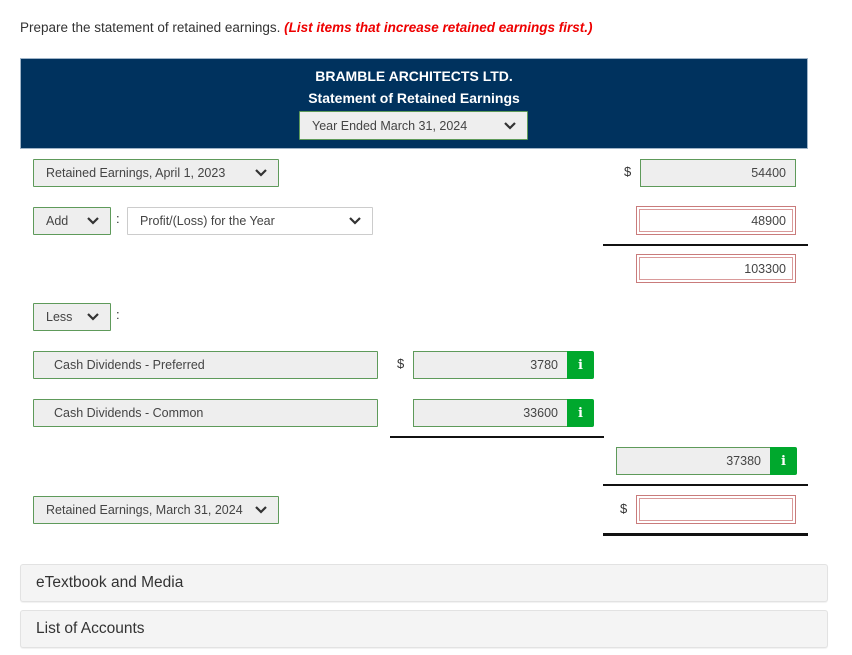 The width and height of the screenshot is (852, 655). What do you see at coordinates (414, 76) in the screenshot?
I see `company-name: BRAMBLE ARCHITECTS LTD.` at bounding box center [414, 76].